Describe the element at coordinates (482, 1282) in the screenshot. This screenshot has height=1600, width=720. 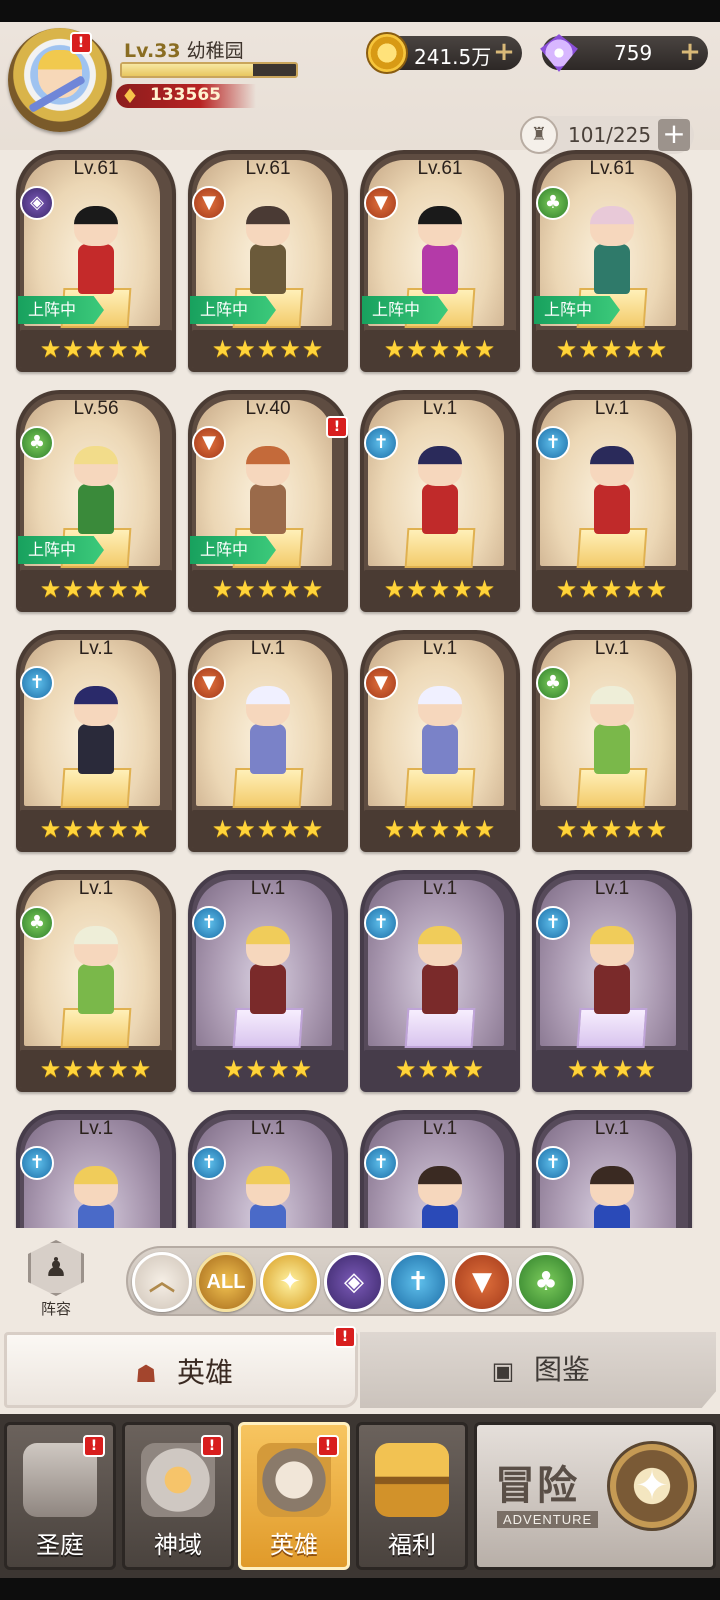
I see `filter-beast-faction-icon: ▼` at that location.